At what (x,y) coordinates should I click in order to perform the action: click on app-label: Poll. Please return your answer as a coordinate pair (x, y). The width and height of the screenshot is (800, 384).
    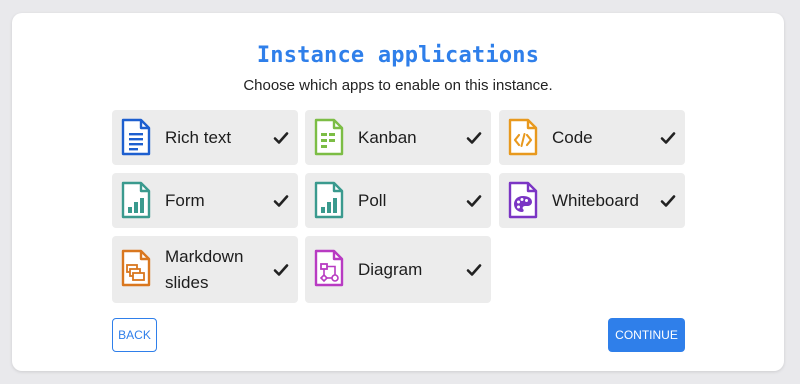
    Looking at the image, I should click on (372, 200).